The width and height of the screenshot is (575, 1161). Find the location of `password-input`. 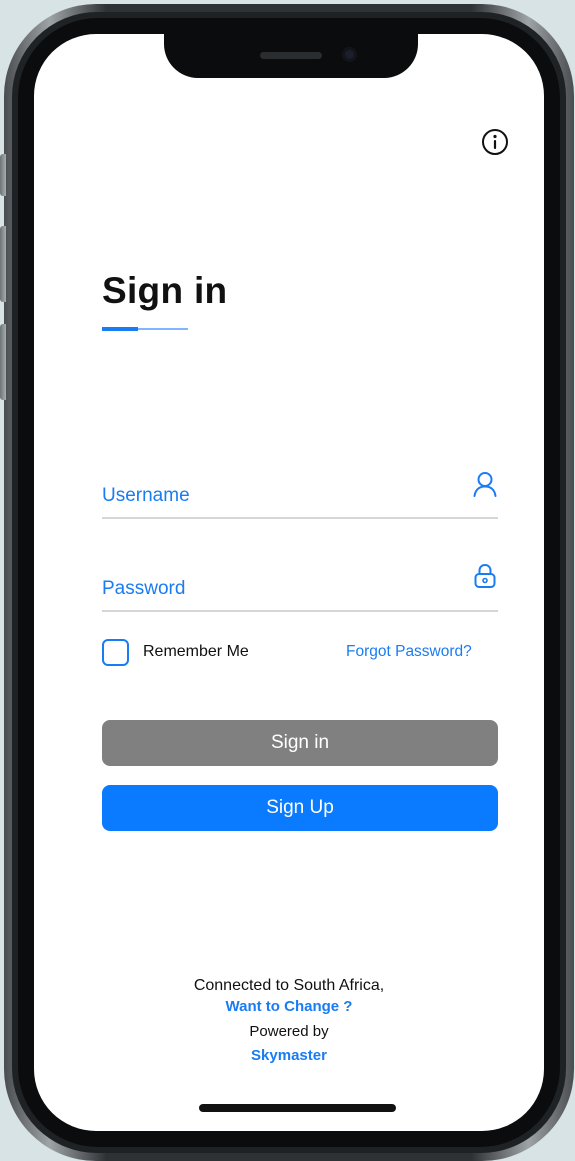

password-input is located at coordinates (252, 589).